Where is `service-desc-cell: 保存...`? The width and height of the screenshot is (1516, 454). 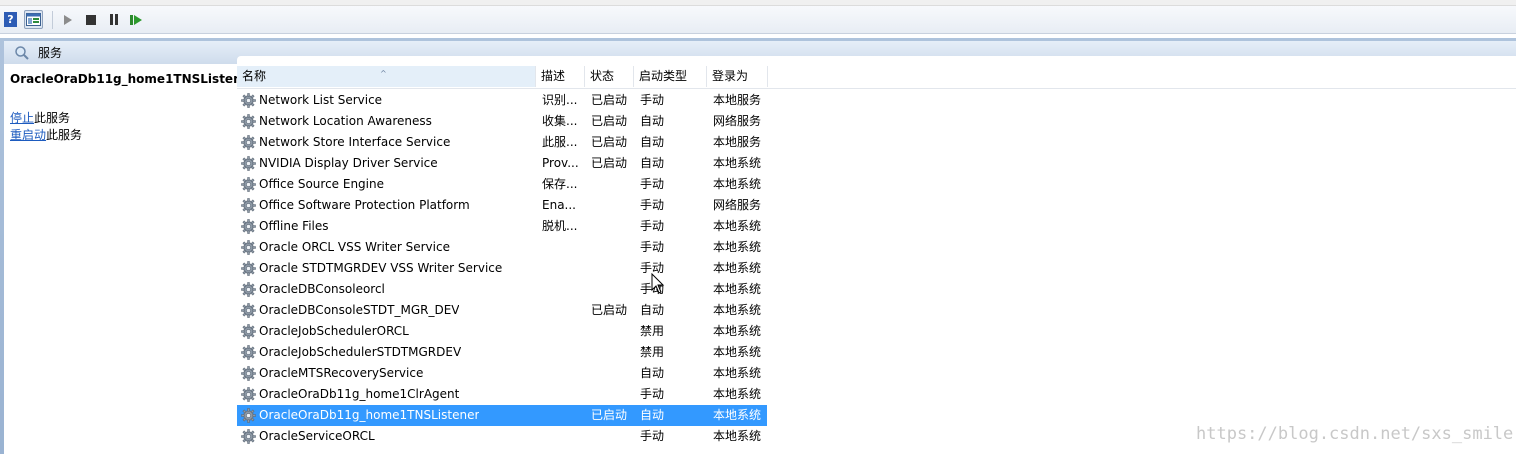
service-desc-cell: 保存... is located at coordinates (560, 184).